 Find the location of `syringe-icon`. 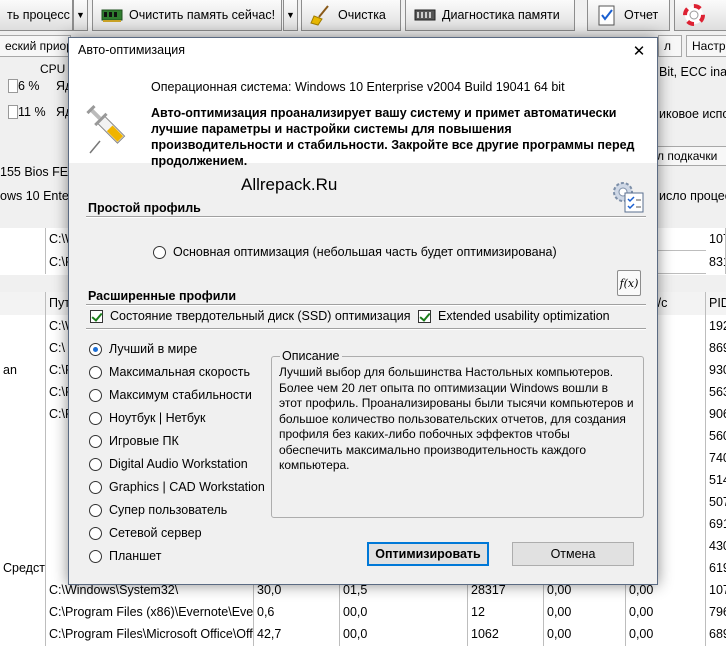

syringe-icon is located at coordinates (106, 129).